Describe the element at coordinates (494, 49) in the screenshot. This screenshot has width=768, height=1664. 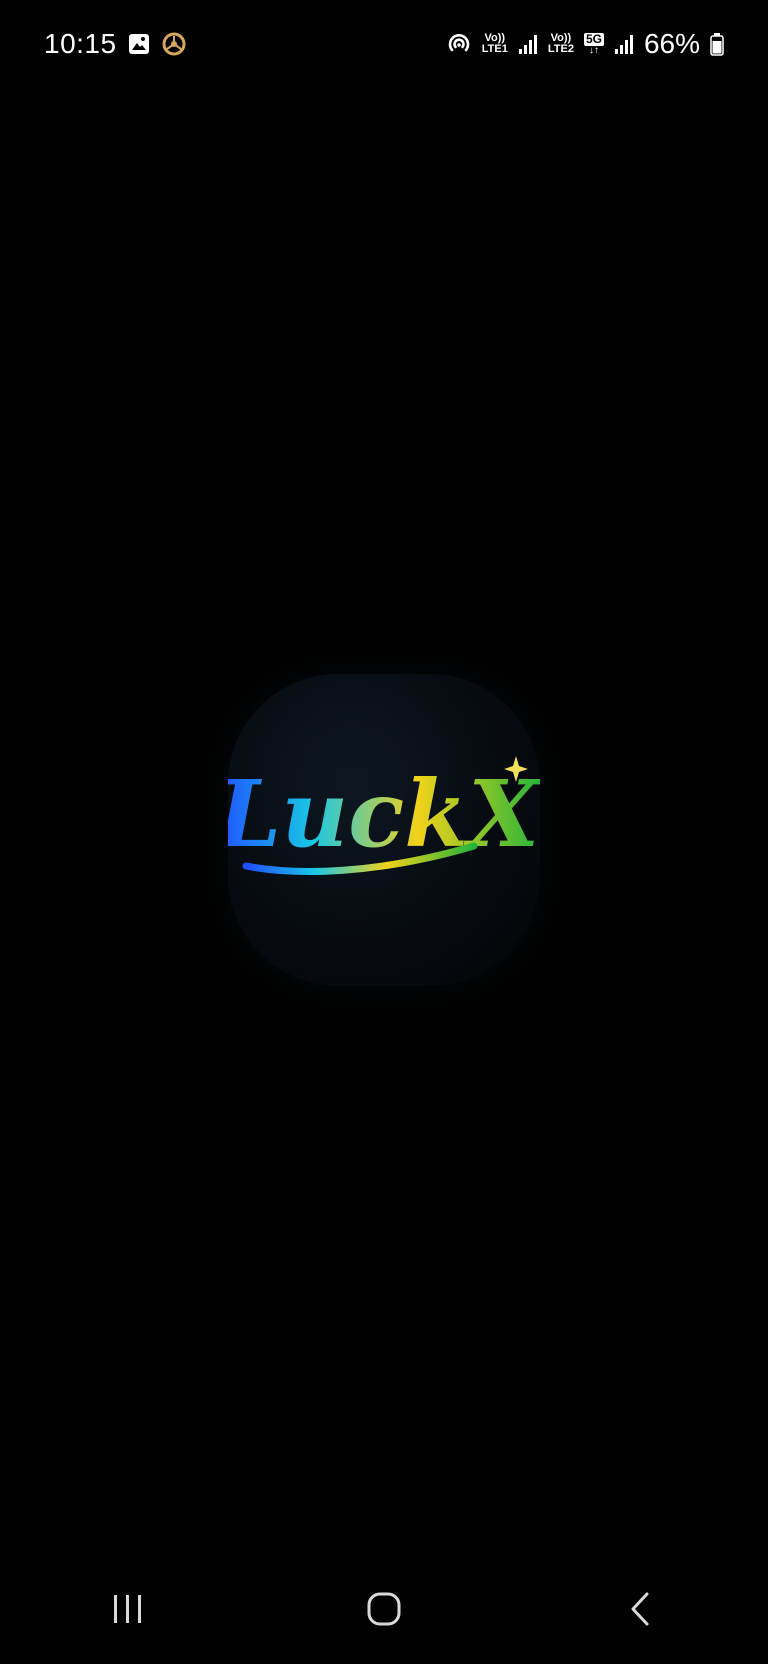
I see `sim1-network: LTE1` at that location.